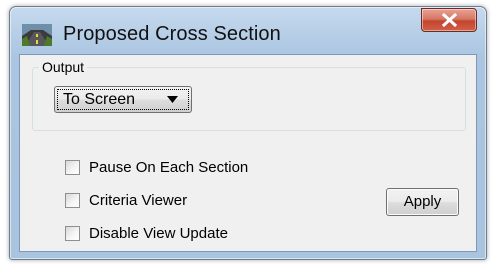  I want to click on close-icon, so click(449, 20).